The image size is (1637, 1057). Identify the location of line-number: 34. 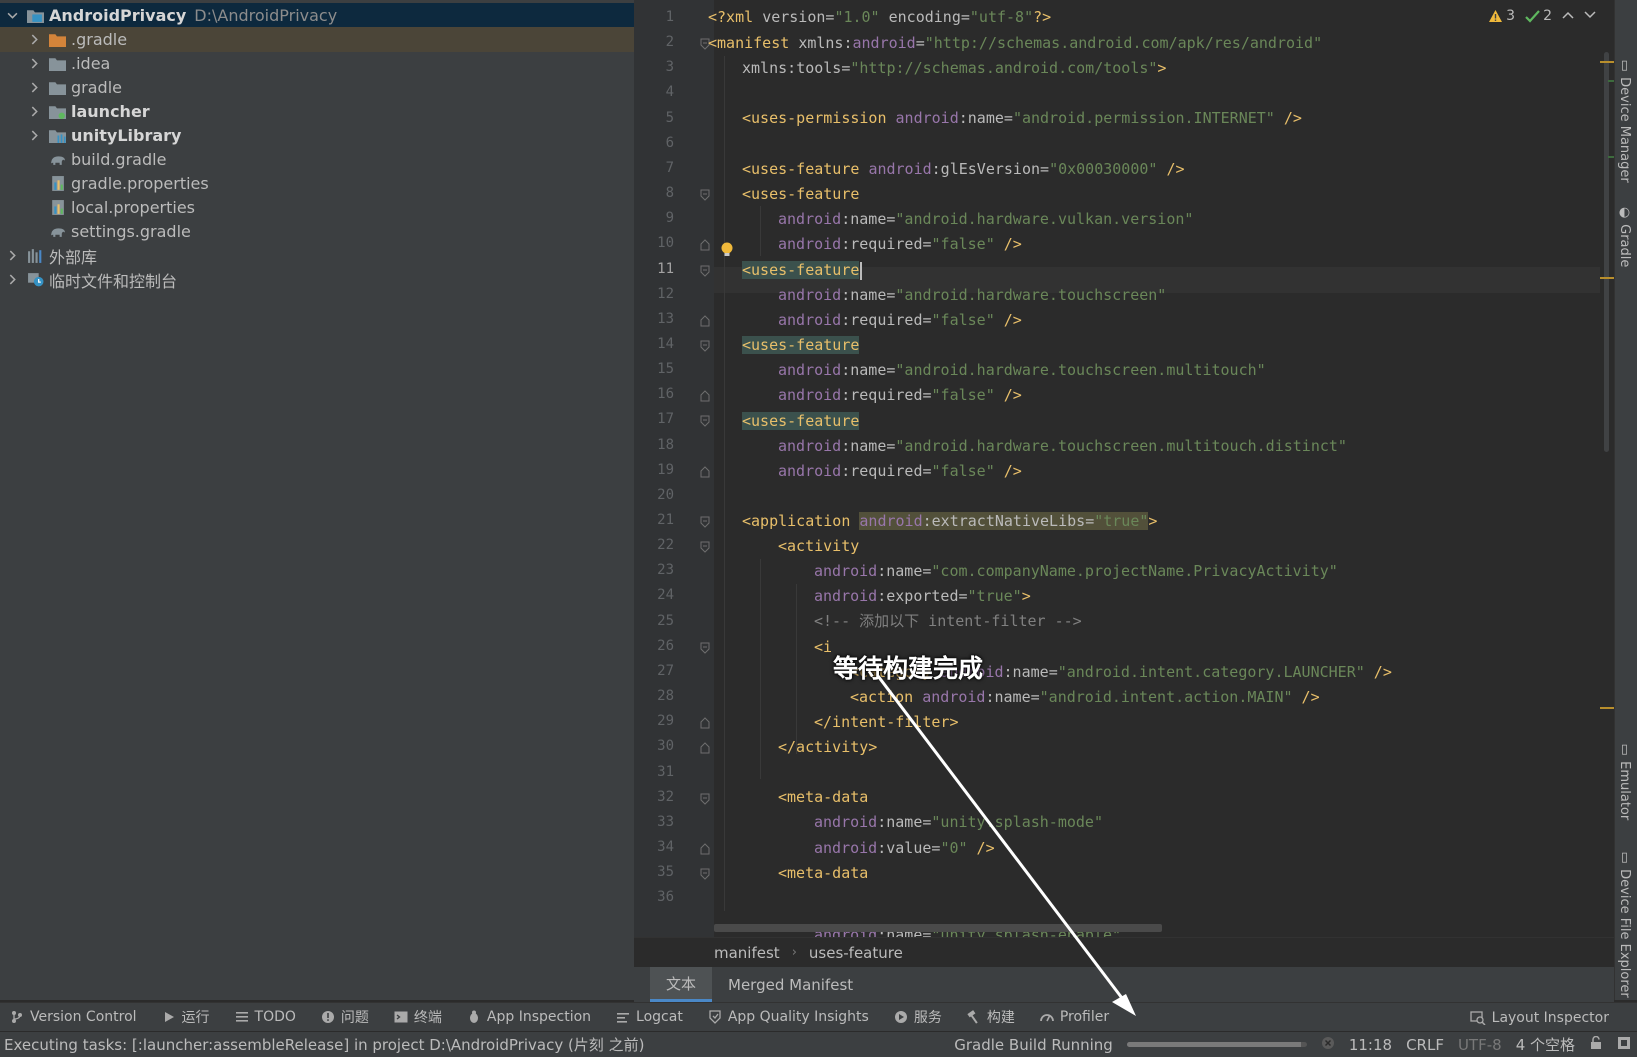
(654, 847).